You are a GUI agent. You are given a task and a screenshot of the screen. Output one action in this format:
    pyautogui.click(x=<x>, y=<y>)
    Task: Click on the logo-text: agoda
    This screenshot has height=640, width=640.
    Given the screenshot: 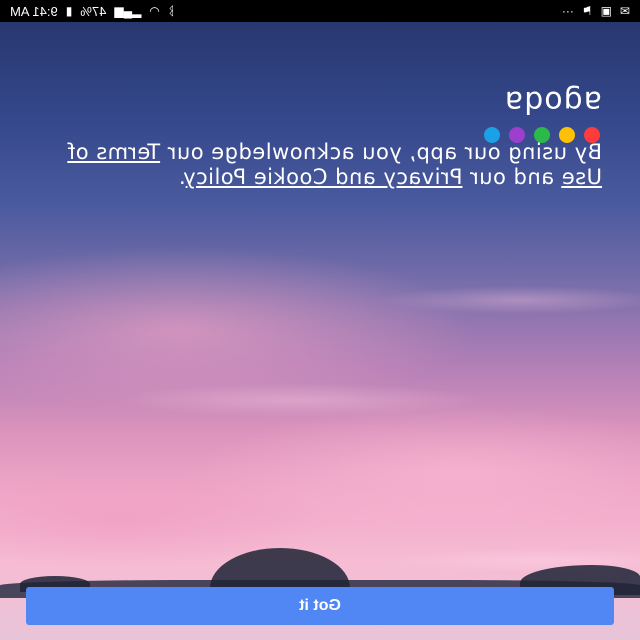 What is the action you would take?
    pyautogui.click(x=552, y=101)
    